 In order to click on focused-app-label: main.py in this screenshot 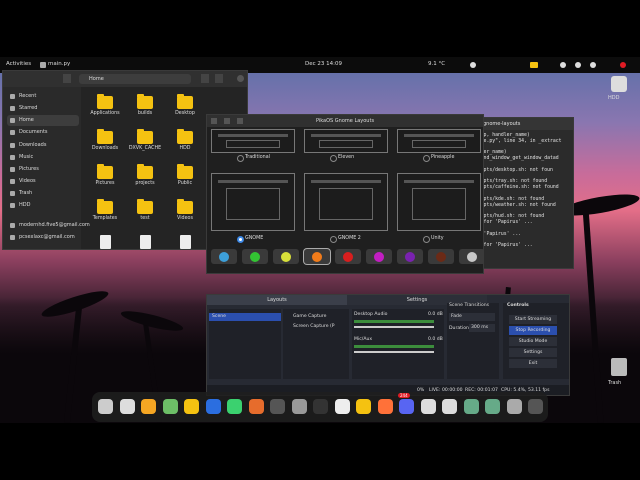, I will do `click(59, 64)`.